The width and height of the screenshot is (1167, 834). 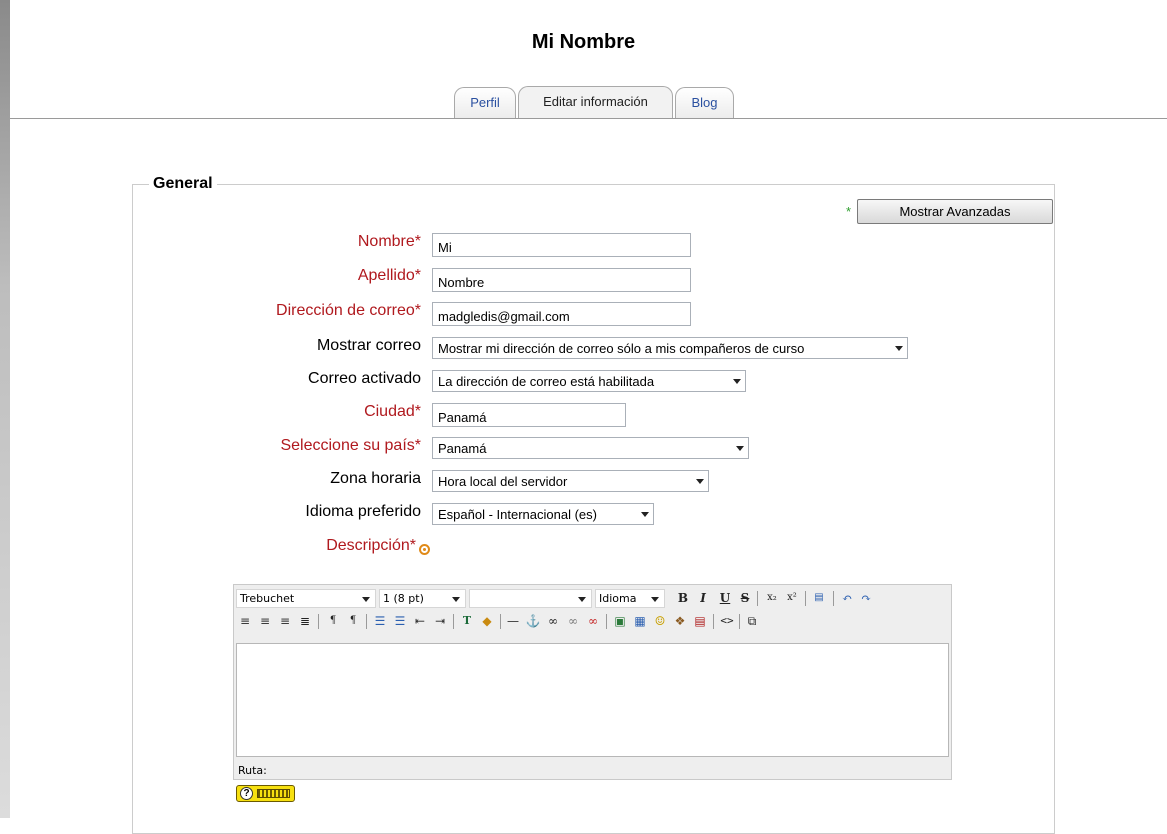 What do you see at coordinates (305, 621) in the screenshot?
I see `justify-icon: ≣` at bounding box center [305, 621].